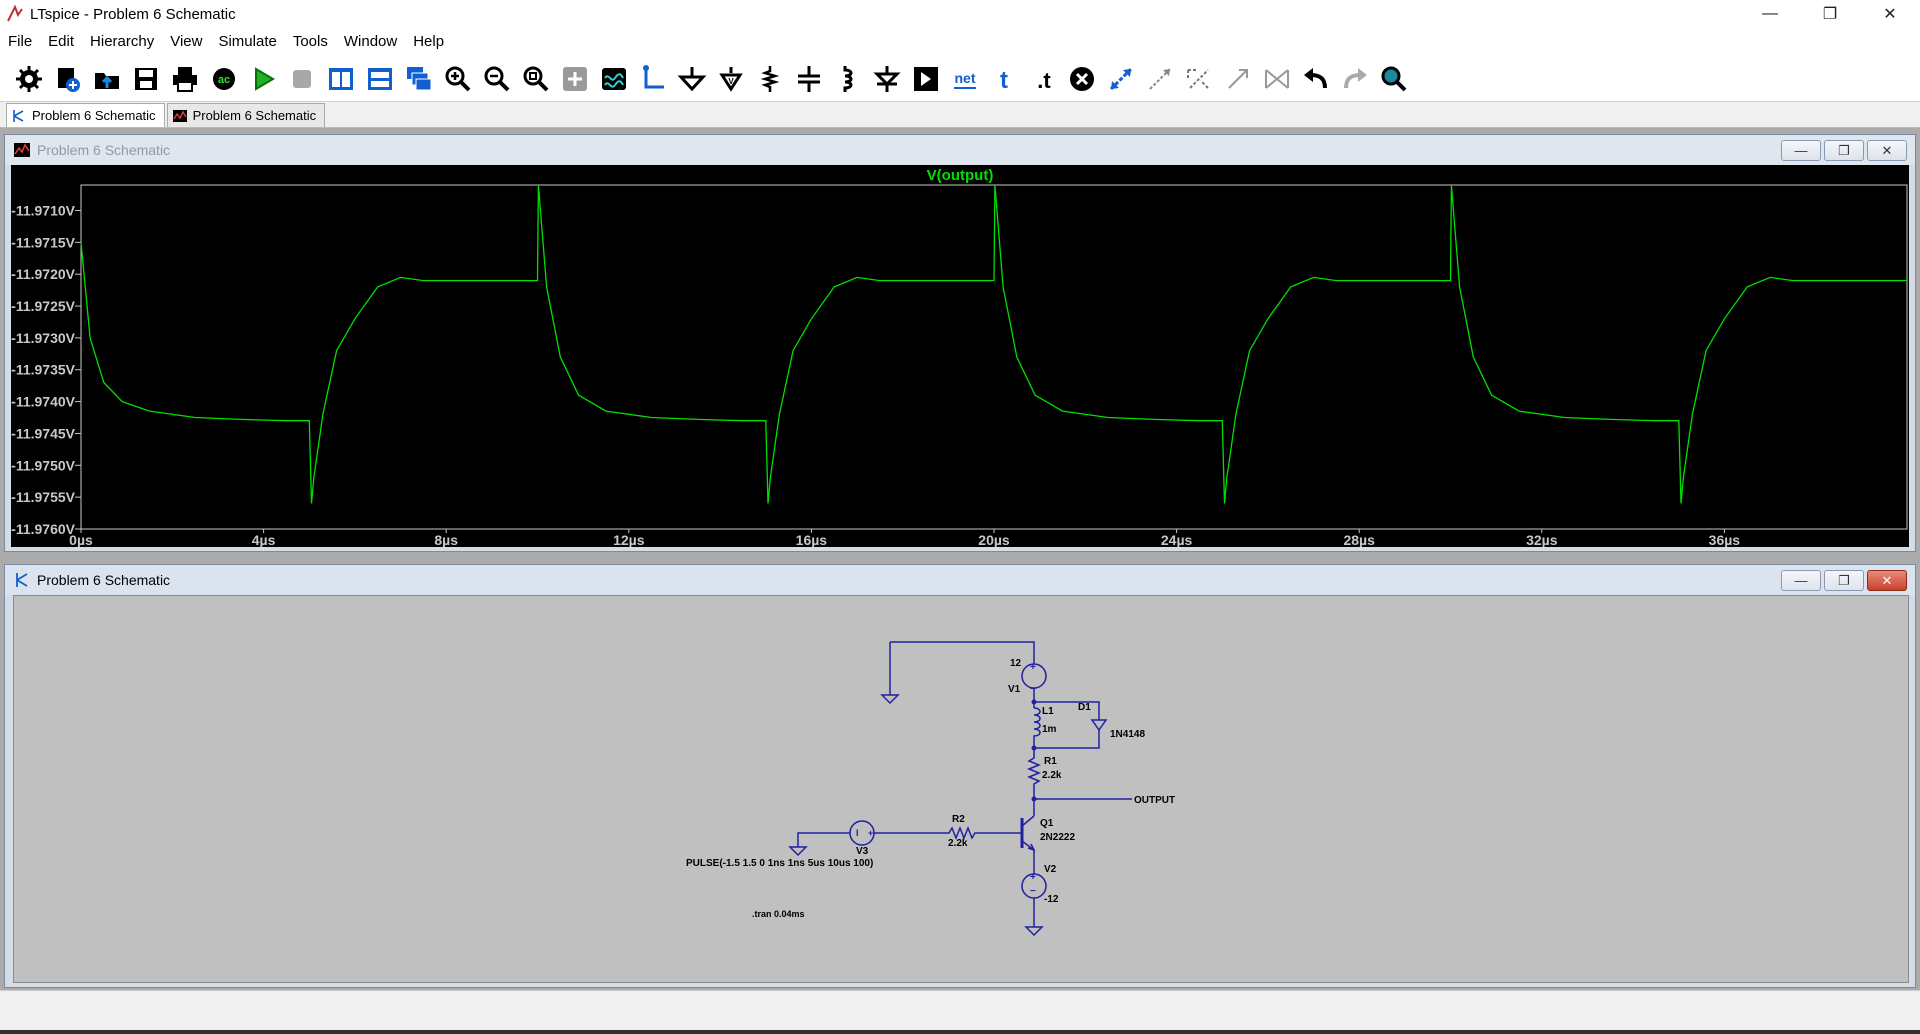  Describe the element at coordinates (960, 580) in the screenshot. I see `schematic-window-titlebar: Problem 6 Schematic — ❐ ✕` at that location.